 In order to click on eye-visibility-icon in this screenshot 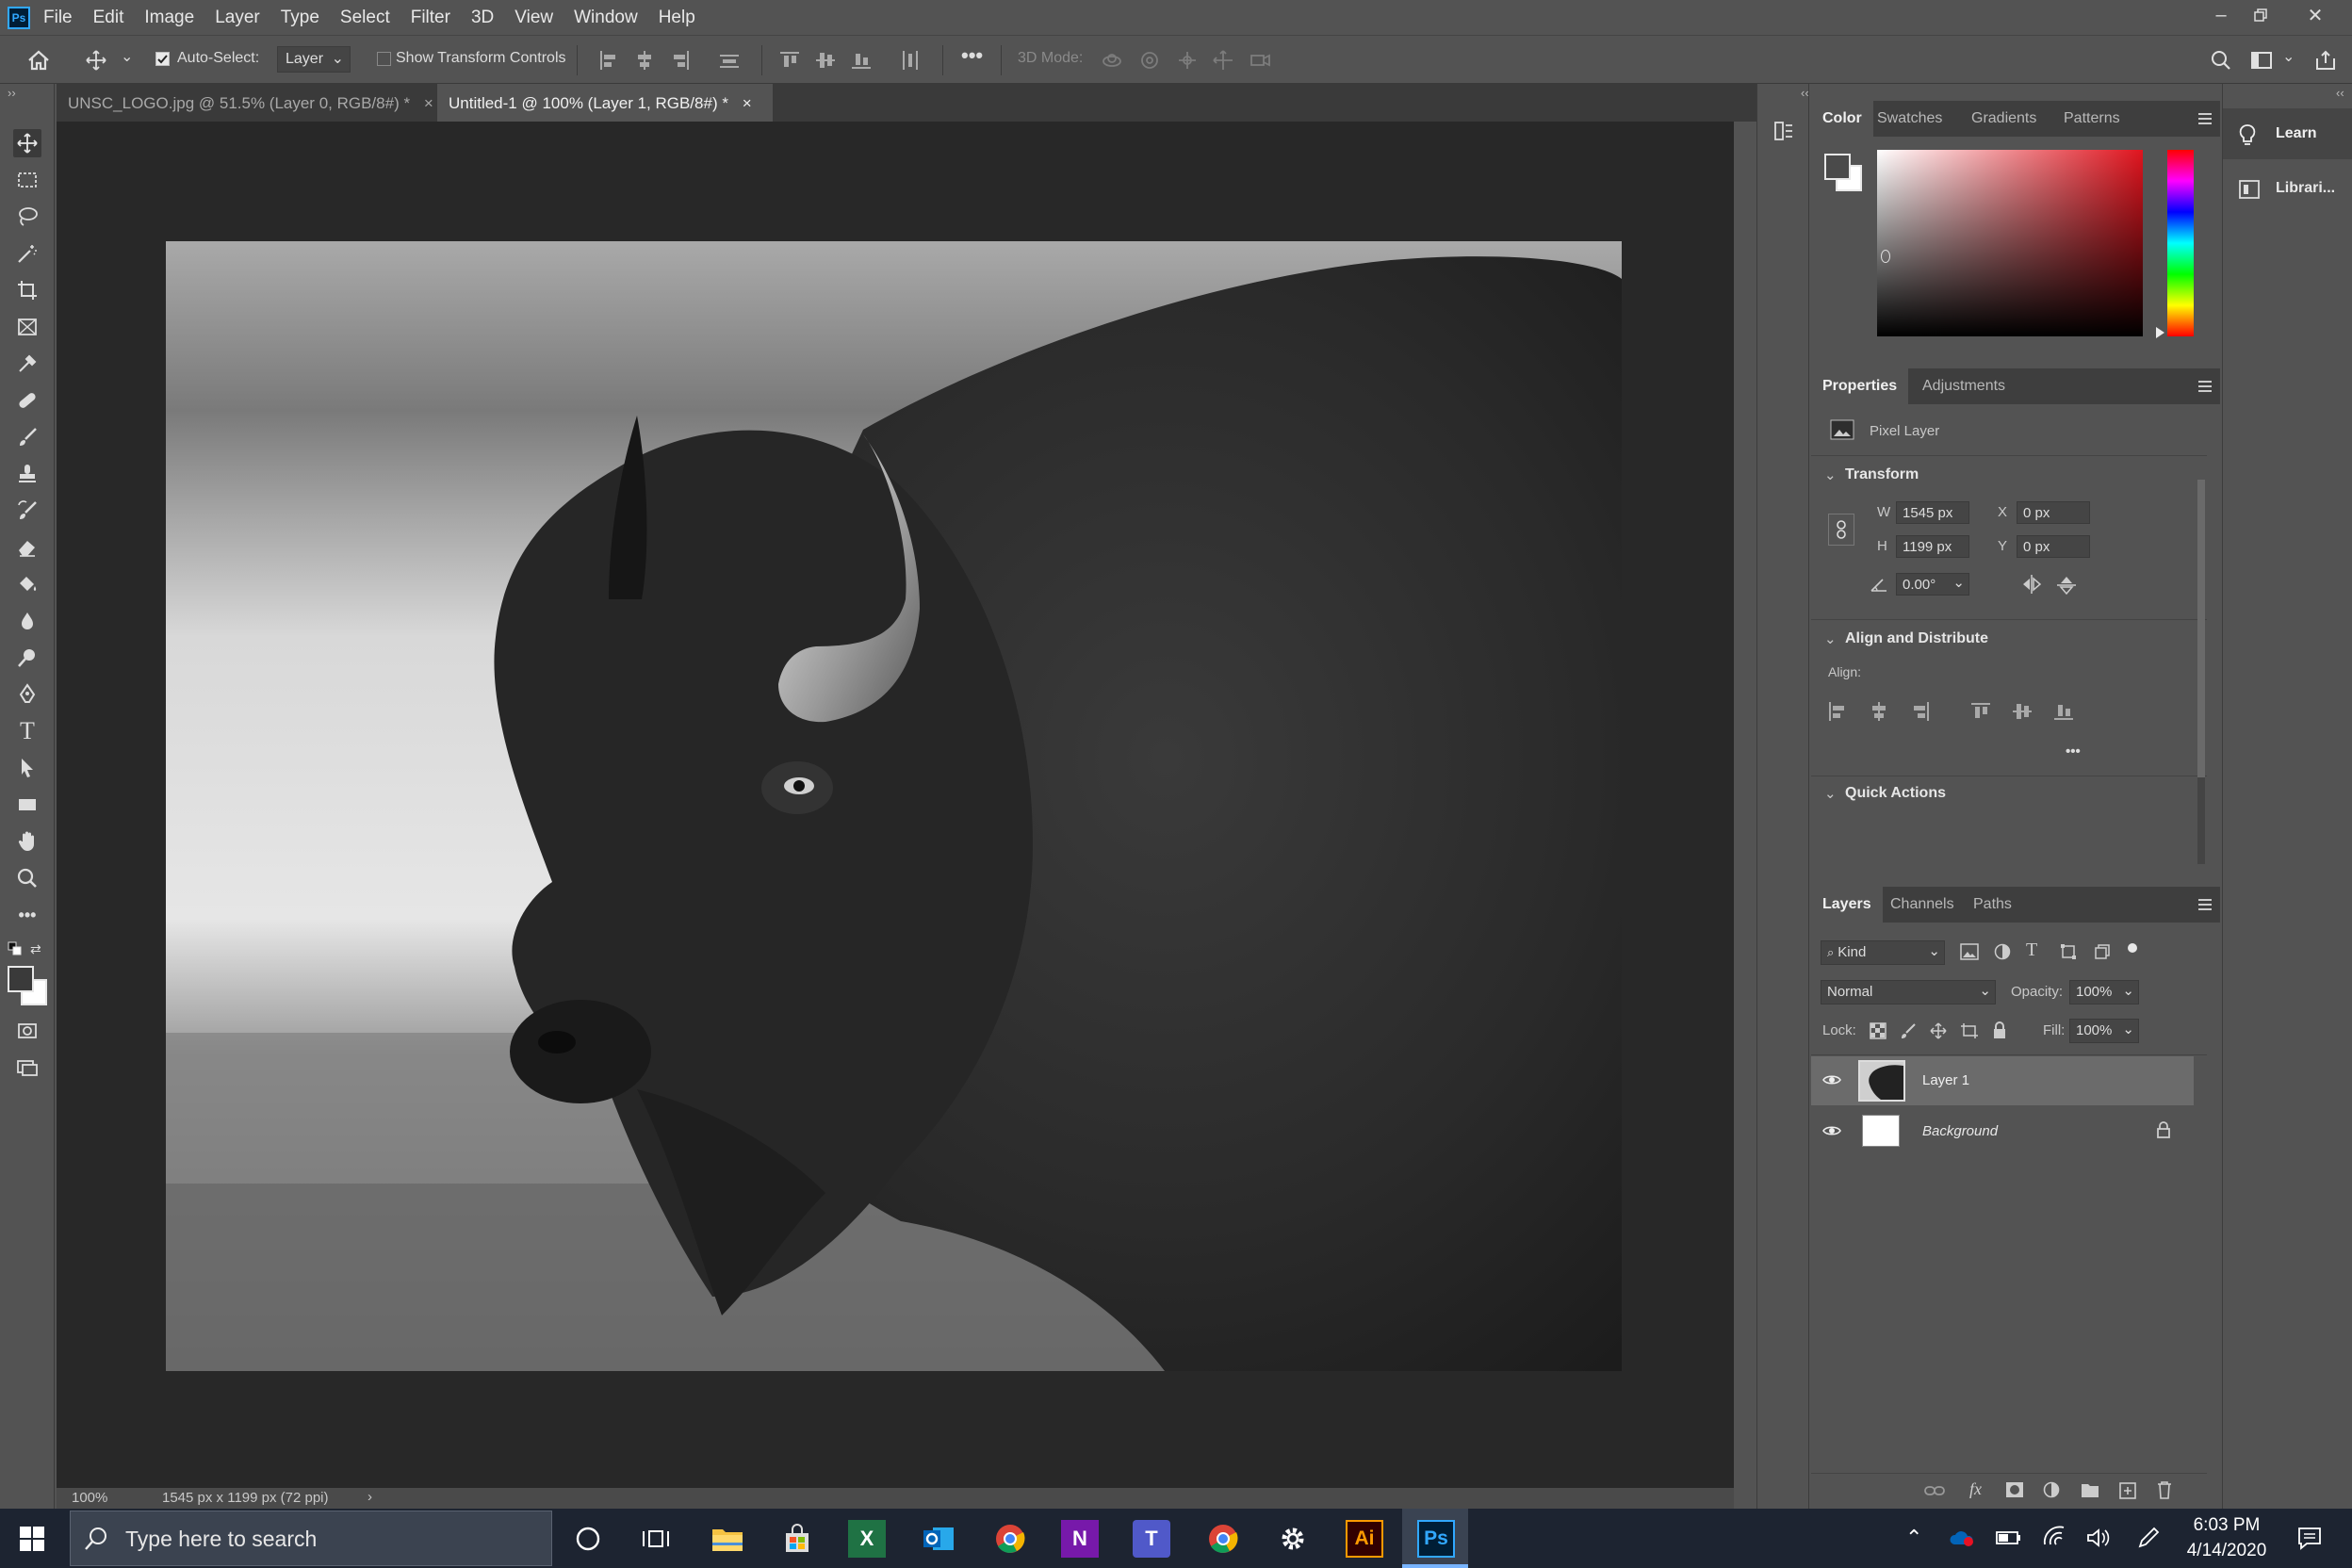, I will do `click(1831, 1079)`.